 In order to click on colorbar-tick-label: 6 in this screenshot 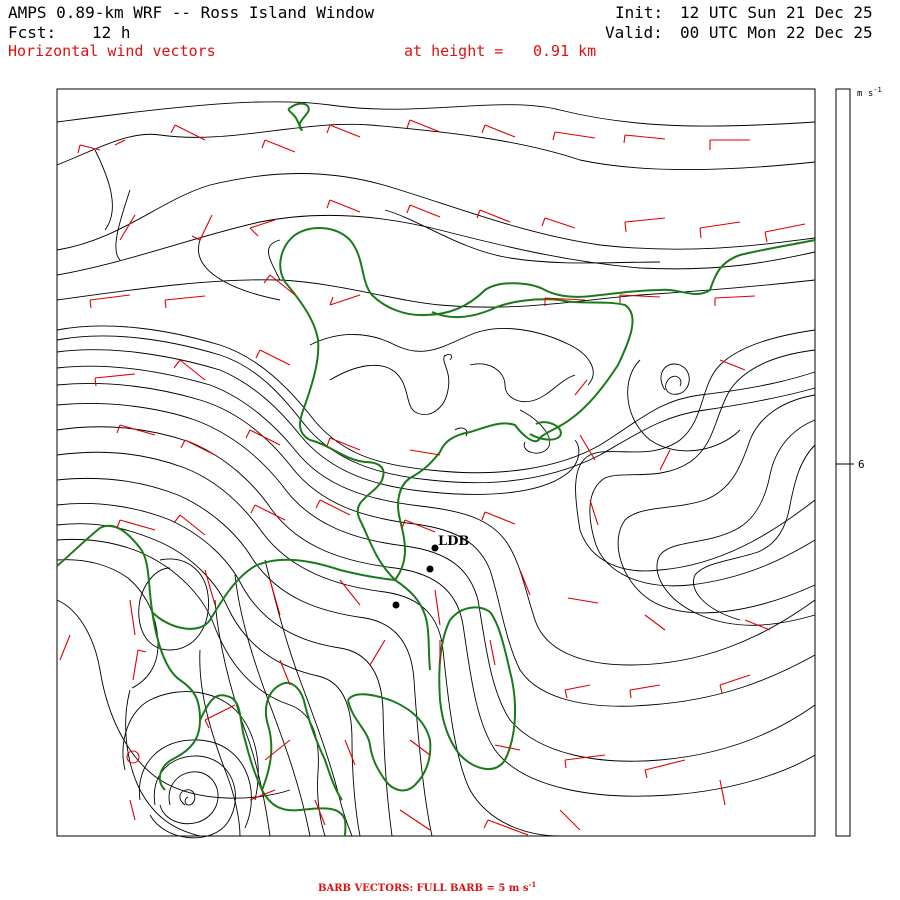, I will do `click(861, 464)`.